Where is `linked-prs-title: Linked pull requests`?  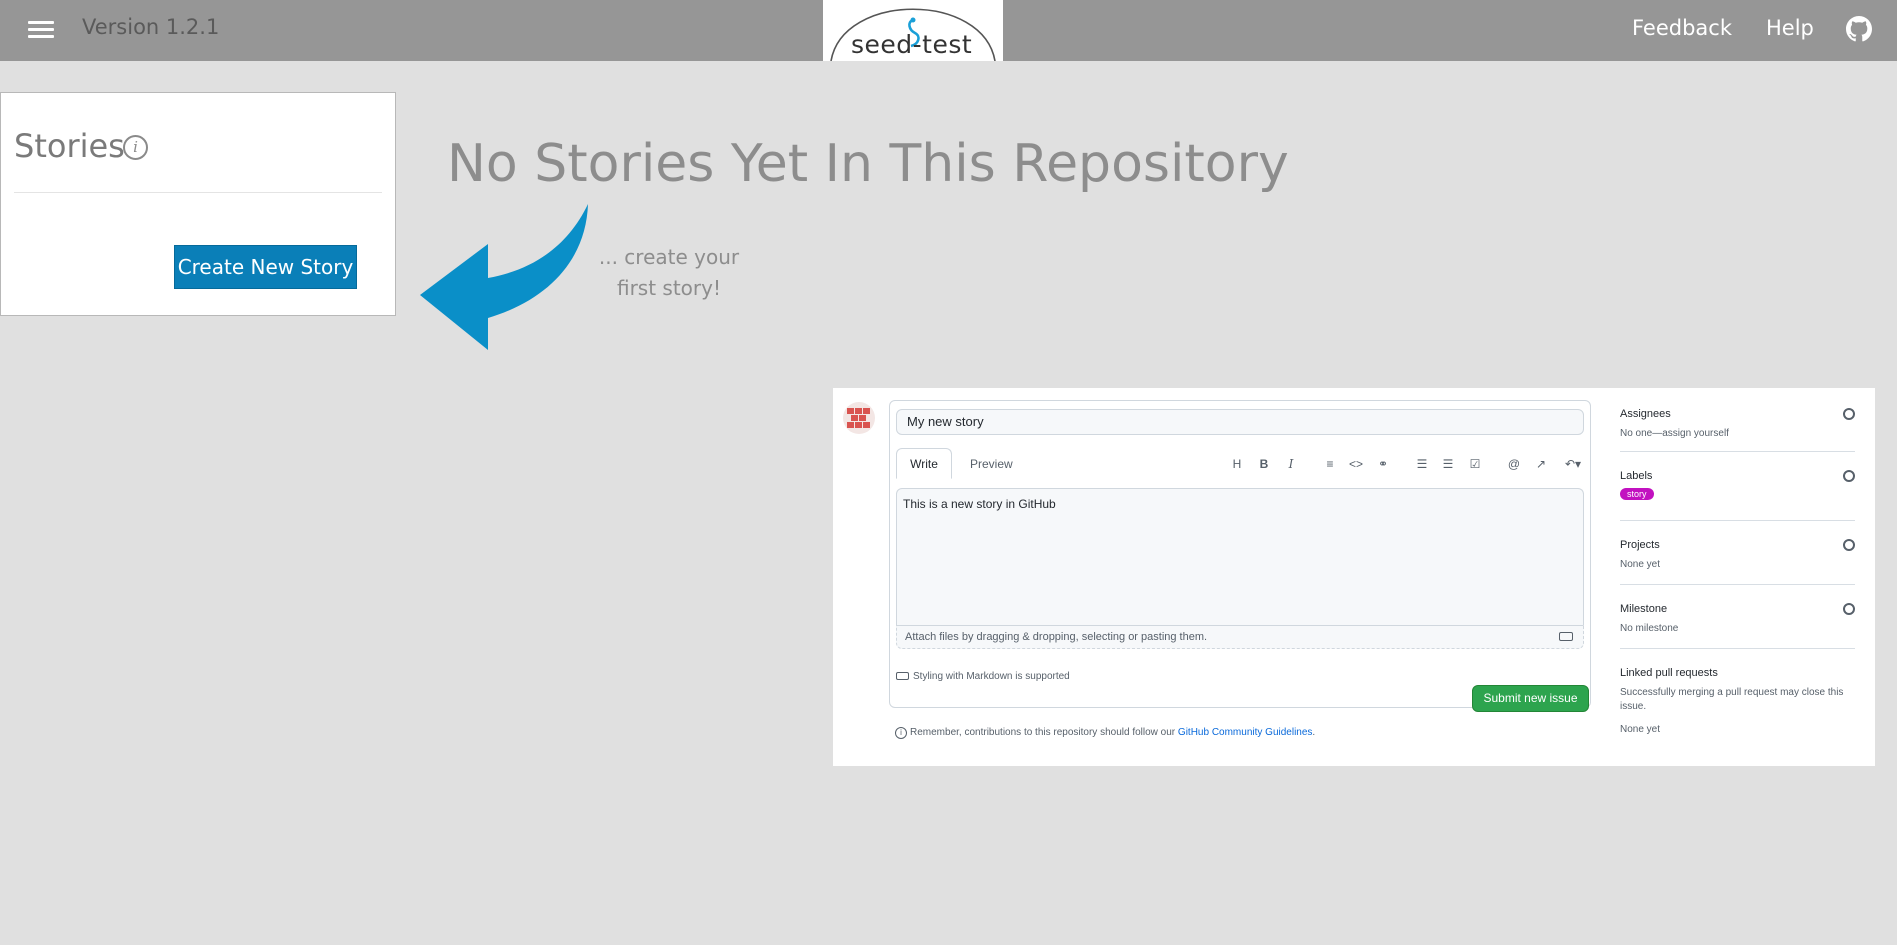 linked-prs-title: Linked pull requests is located at coordinates (1669, 673).